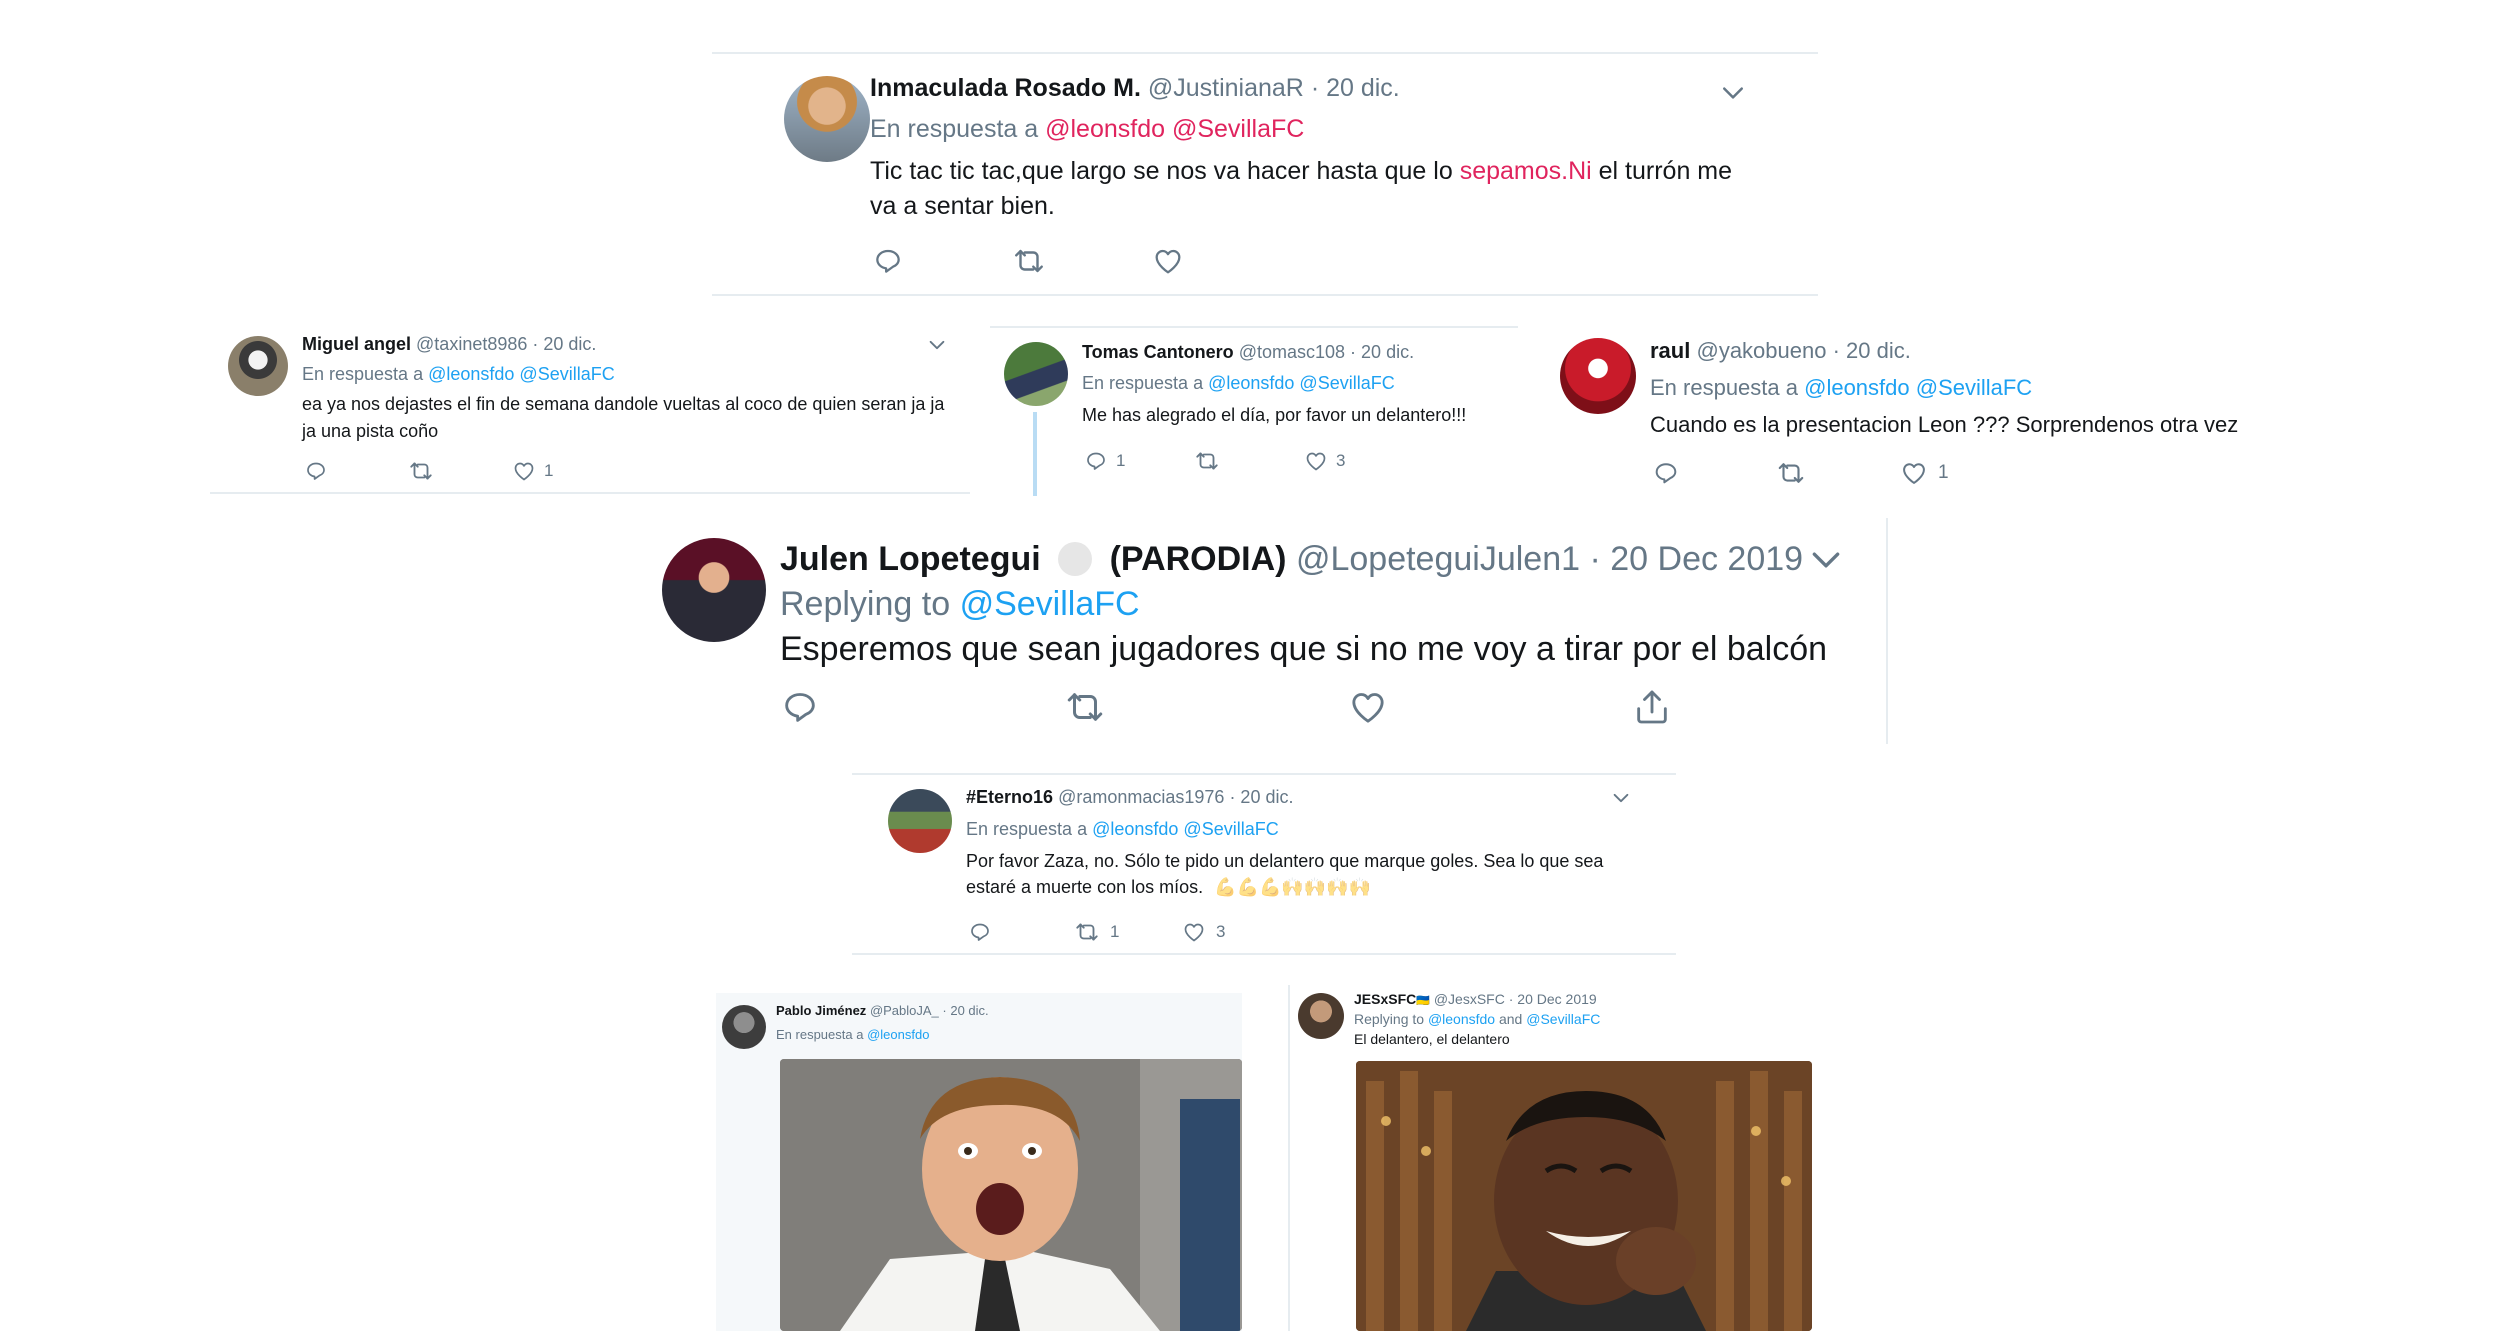  I want to click on author-handle: @yakobueno, so click(1761, 350).